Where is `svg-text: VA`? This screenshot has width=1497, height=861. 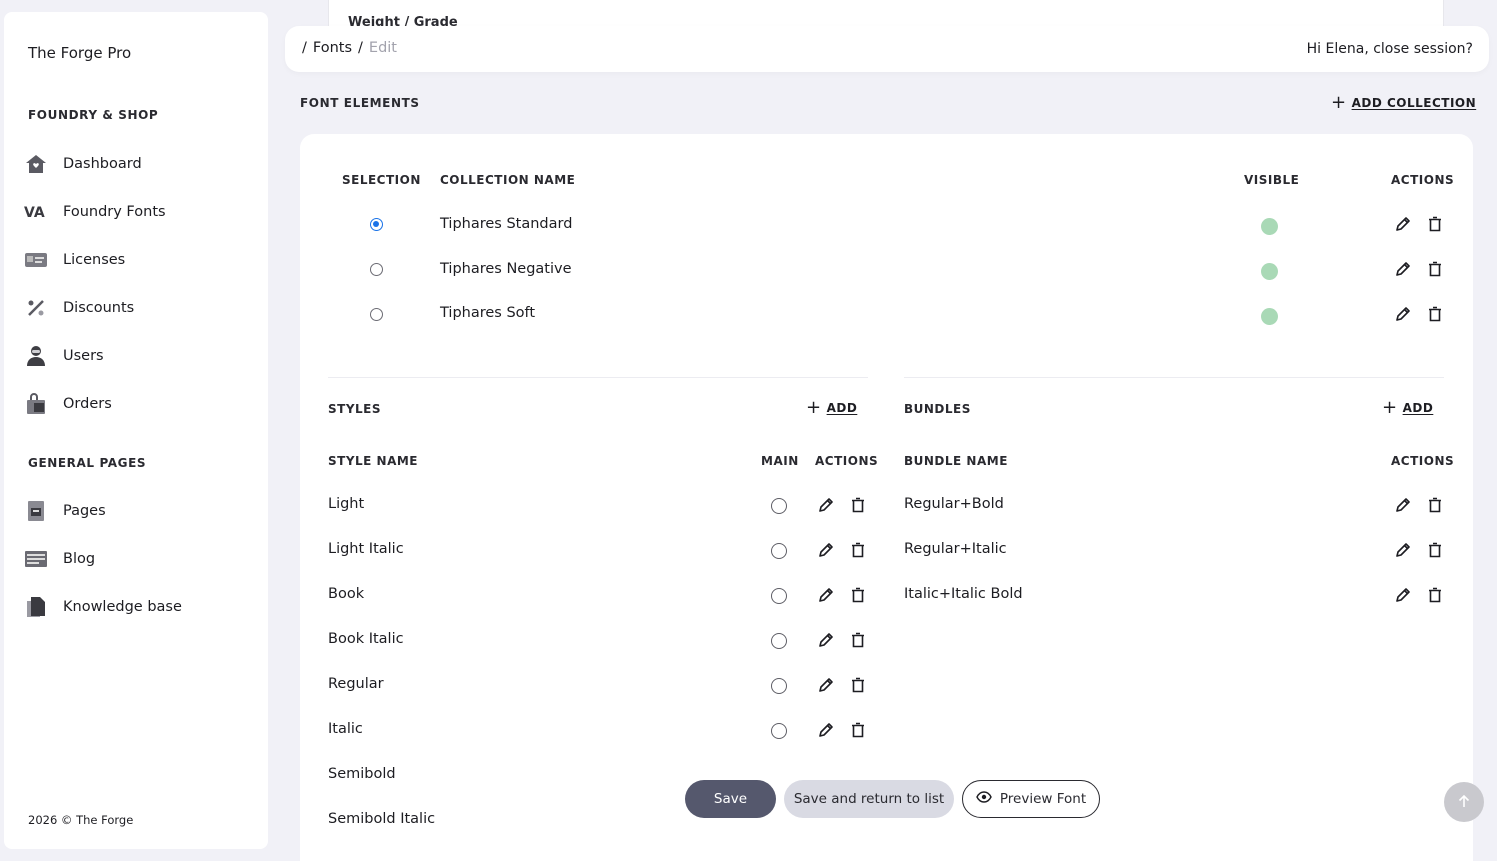 svg-text: VA is located at coordinates (34, 212).